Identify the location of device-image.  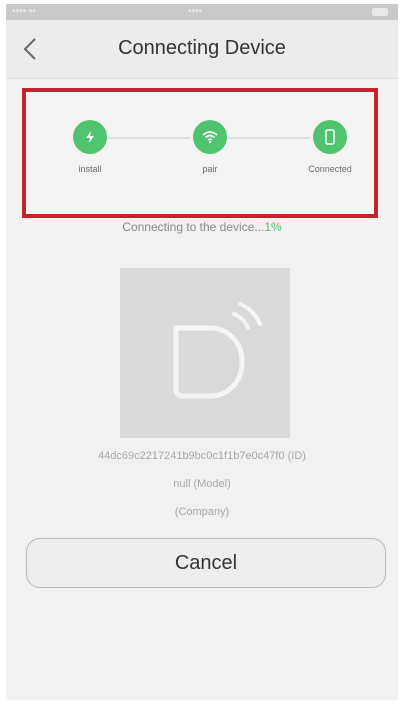
(205, 353).